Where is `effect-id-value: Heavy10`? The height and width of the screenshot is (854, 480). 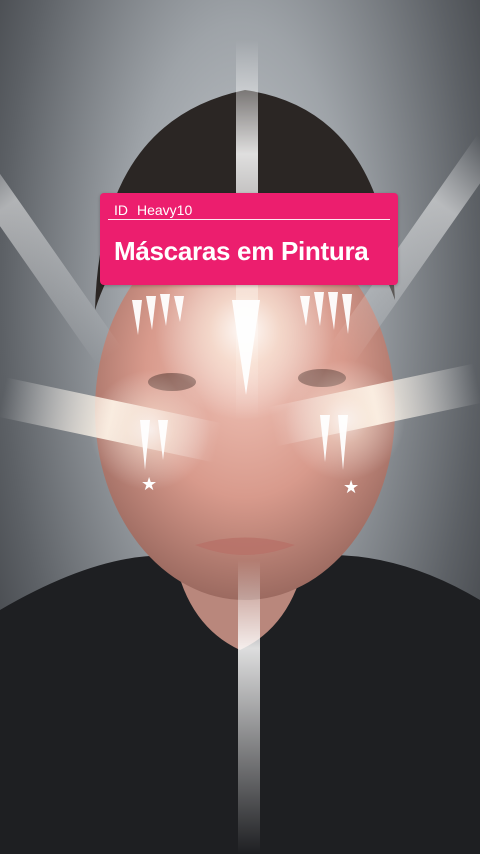 effect-id-value: Heavy10 is located at coordinates (165, 210).